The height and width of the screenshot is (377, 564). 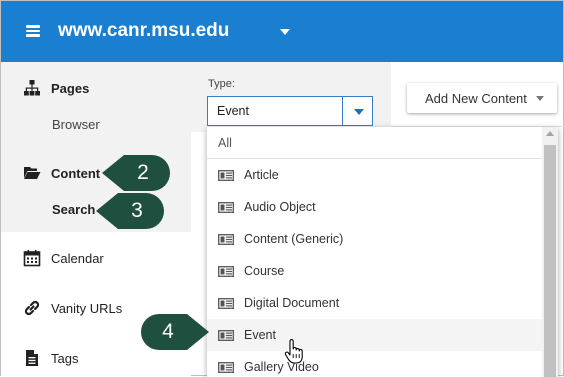 I want to click on sitemap-icon, so click(x=32, y=88).